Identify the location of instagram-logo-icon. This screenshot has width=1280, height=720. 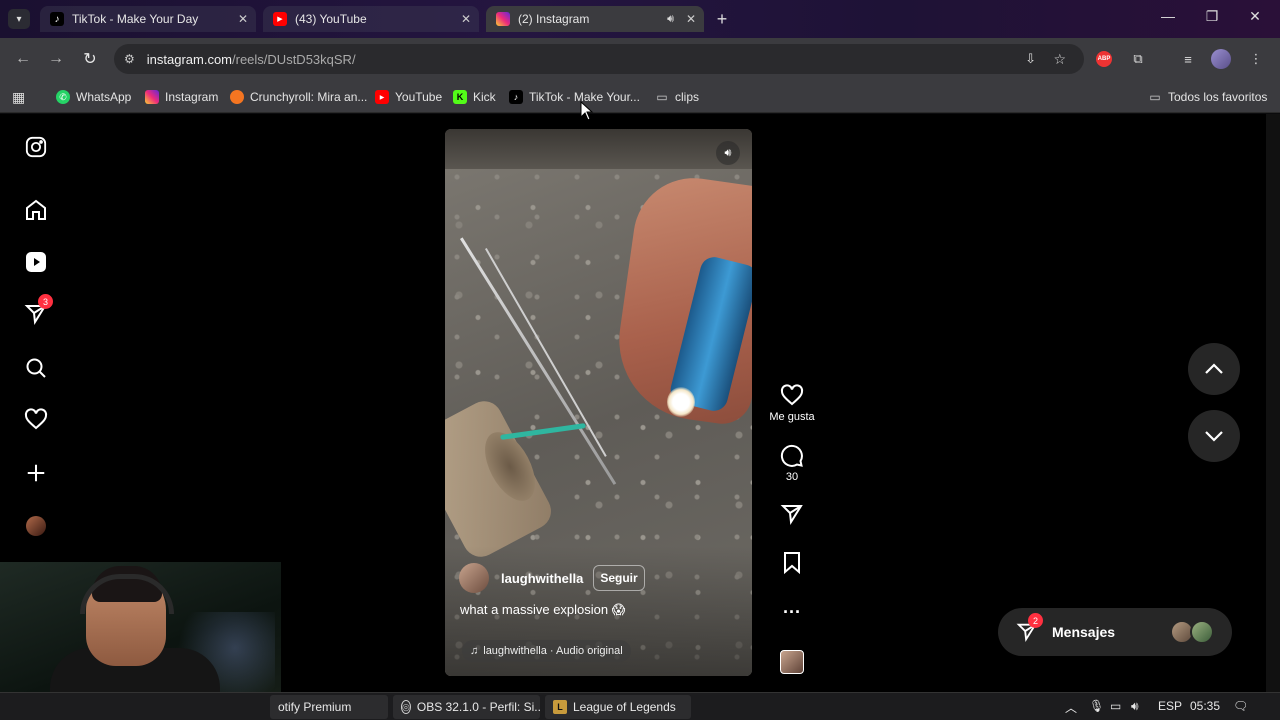
(36, 147).